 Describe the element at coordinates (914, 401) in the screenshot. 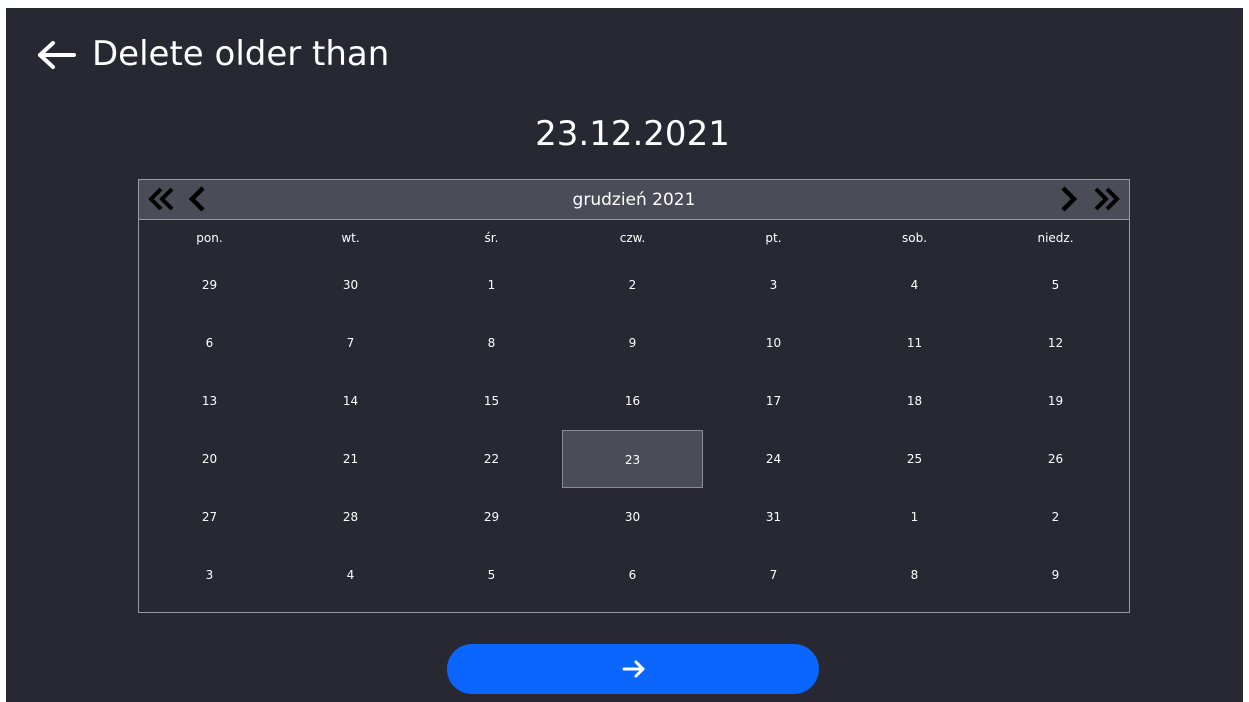

I see `day-cell: 18` at that location.